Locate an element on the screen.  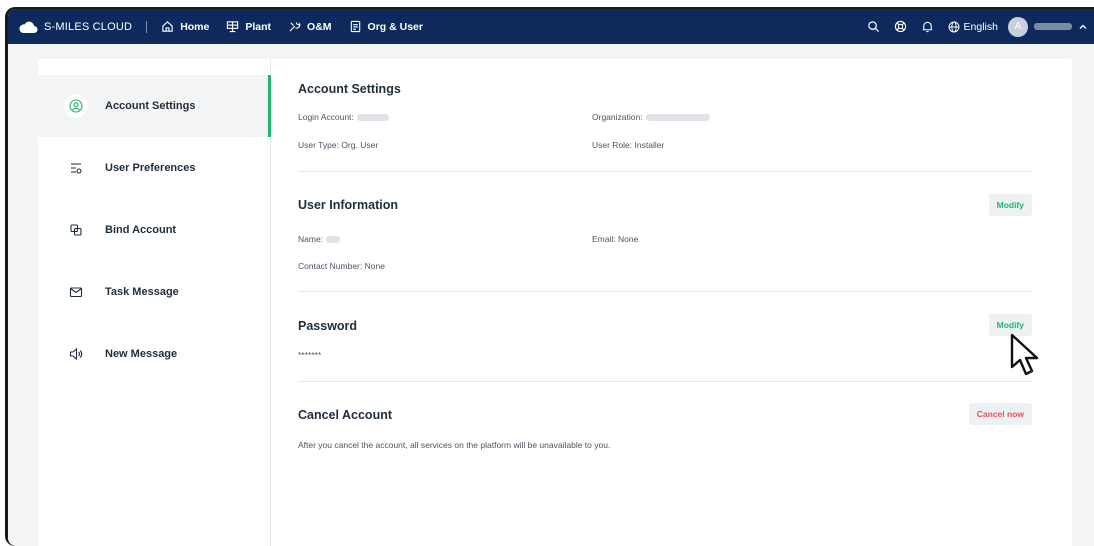
login-account-label: Login Account: is located at coordinates (326, 117).